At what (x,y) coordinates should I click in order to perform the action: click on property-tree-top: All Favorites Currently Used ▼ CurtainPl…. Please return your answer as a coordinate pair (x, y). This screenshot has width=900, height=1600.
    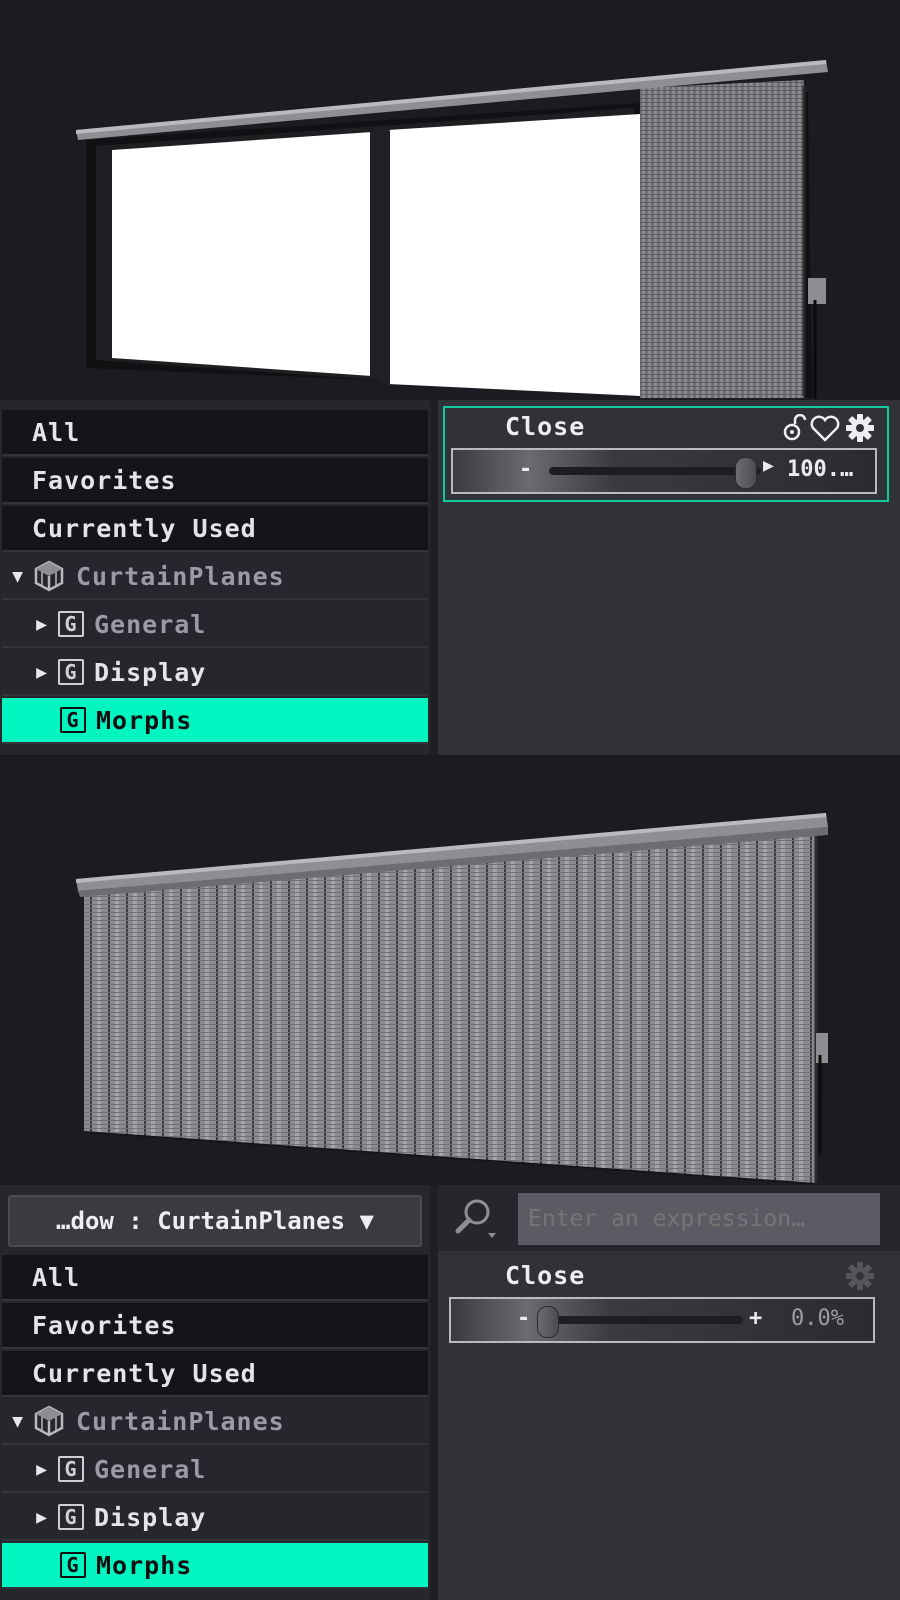
    Looking at the image, I should click on (215, 577).